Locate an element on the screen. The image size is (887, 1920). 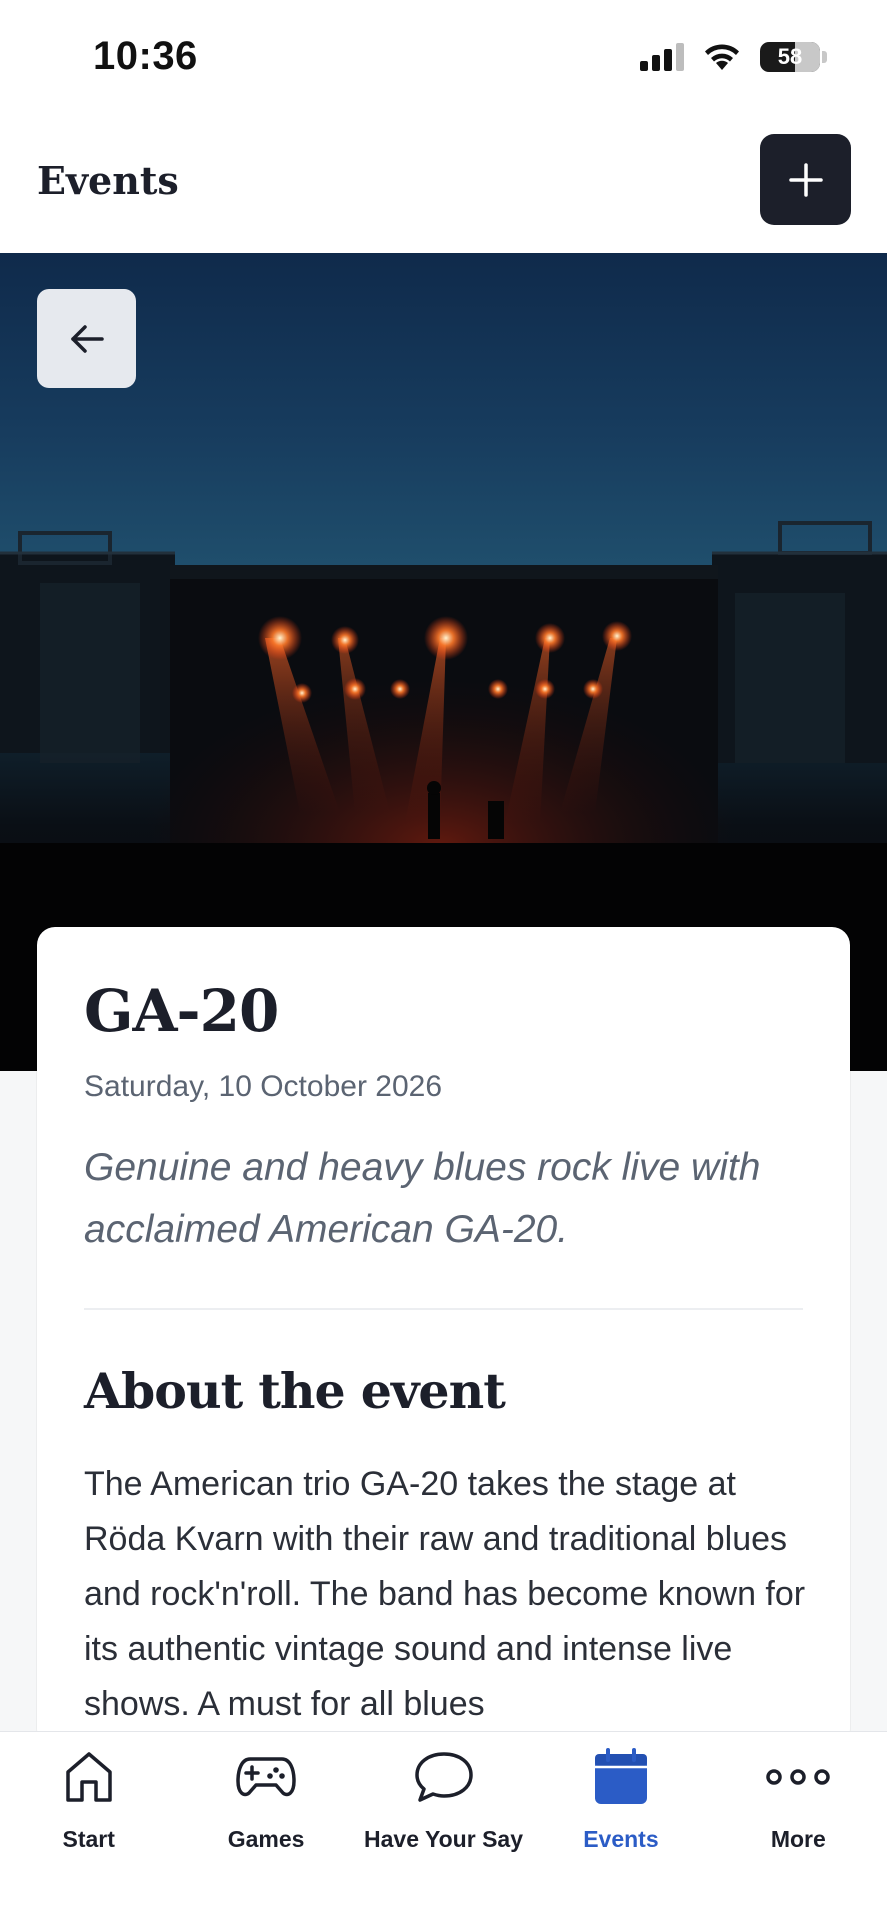
plus-icon is located at coordinates (805, 179).